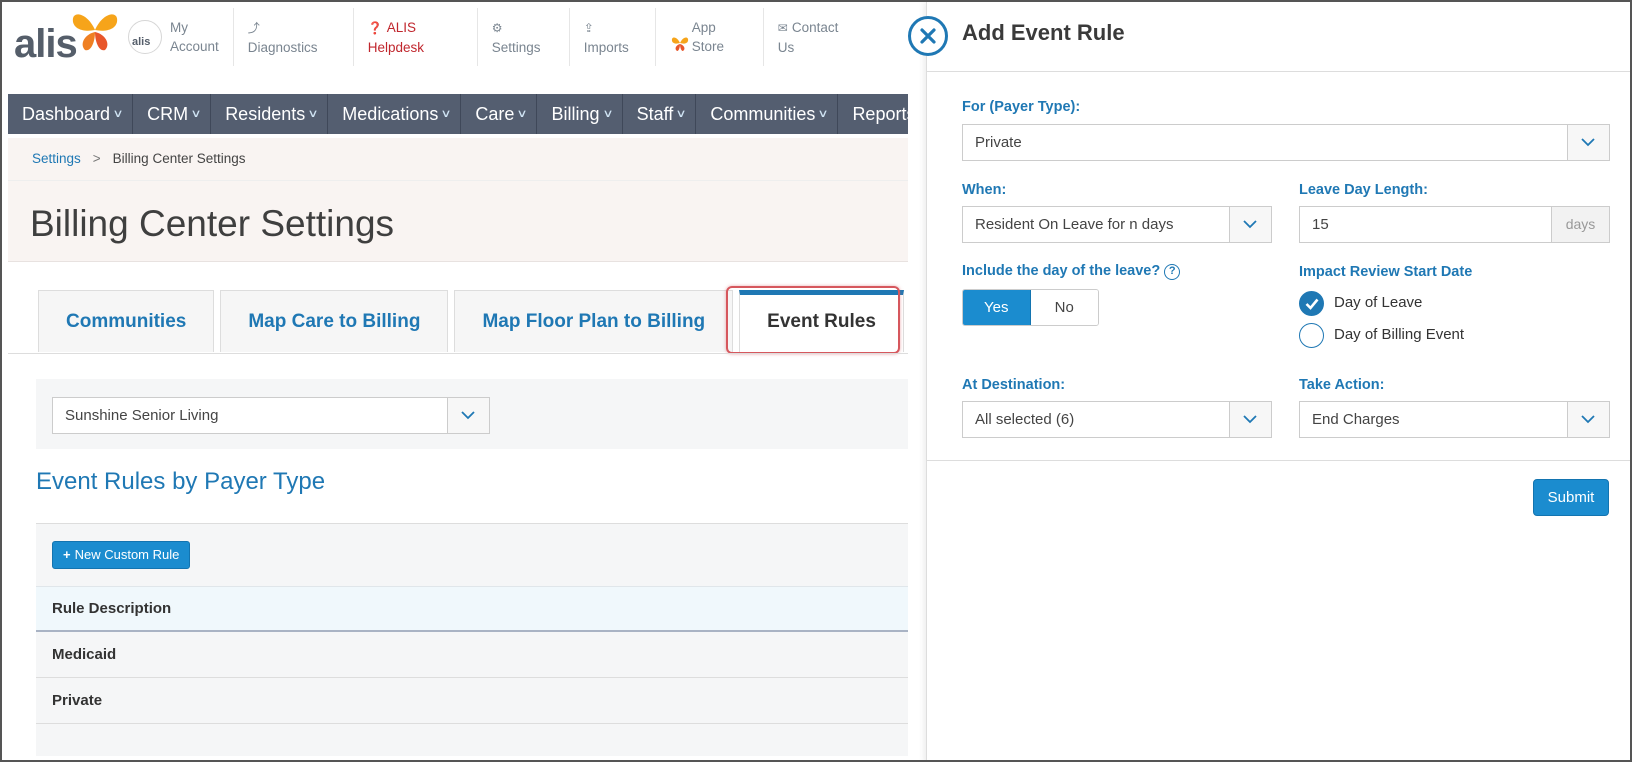 Image resolution: width=1632 pixels, height=762 pixels. I want to click on app-store-link: App Store, so click(708, 37).